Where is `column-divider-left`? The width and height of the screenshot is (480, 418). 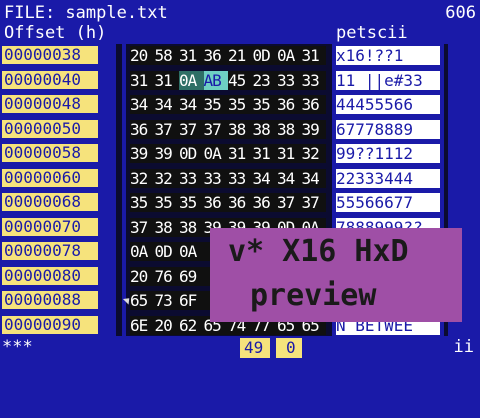
column-divider-left is located at coordinates (119, 190).